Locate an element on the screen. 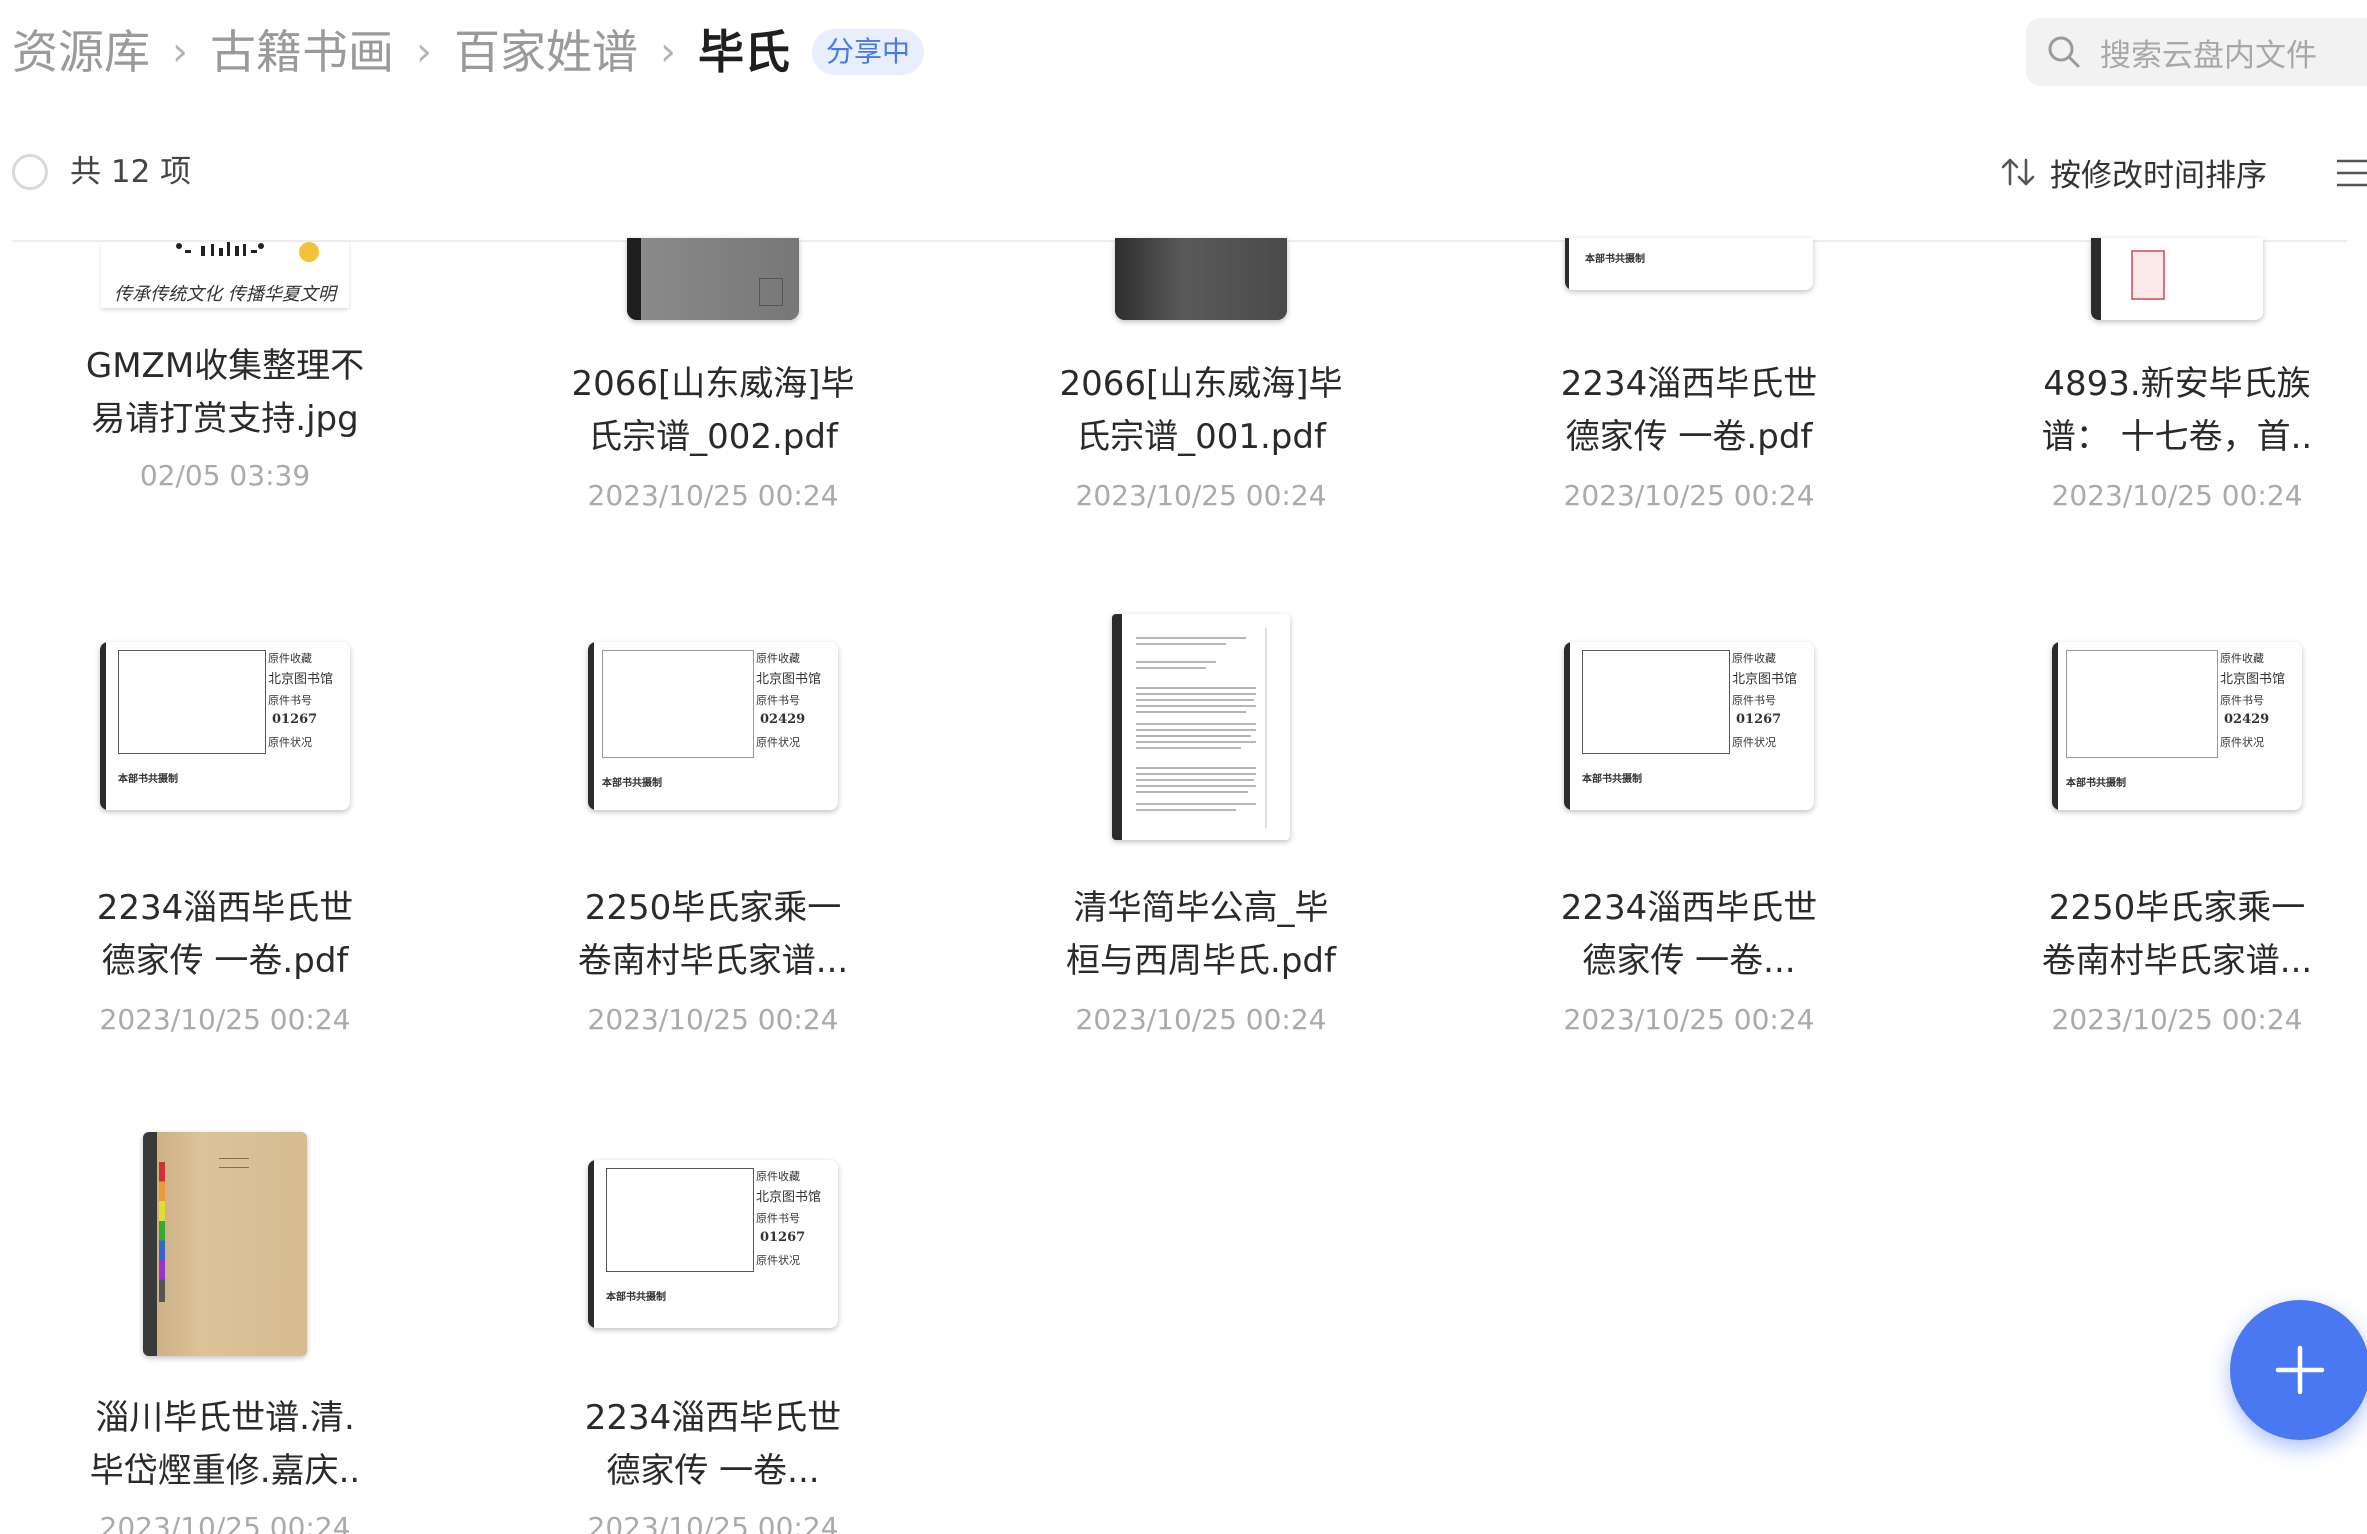 The image size is (2367, 1534). file-name: GMZM收集整理不 易请打赏支持.jpg is located at coordinates (225, 392).